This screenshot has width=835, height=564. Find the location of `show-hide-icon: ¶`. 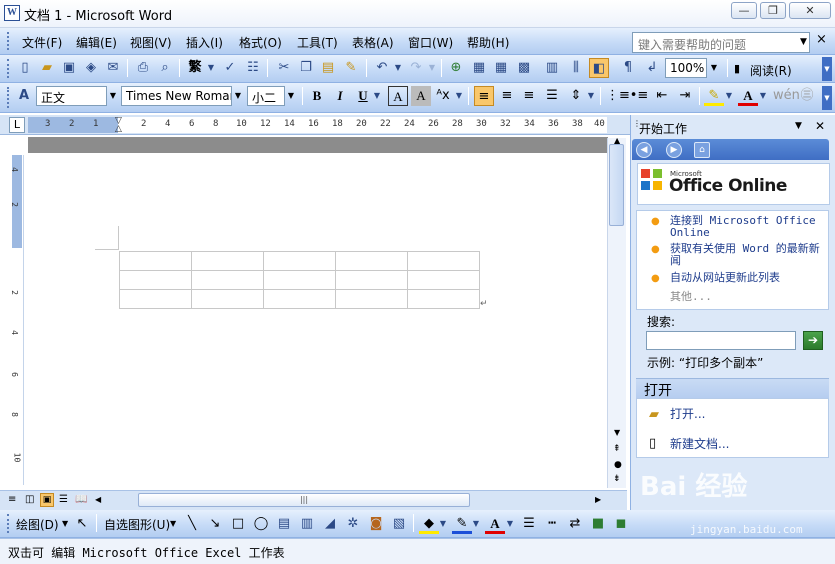

show-hide-icon: ¶ is located at coordinates (628, 68).